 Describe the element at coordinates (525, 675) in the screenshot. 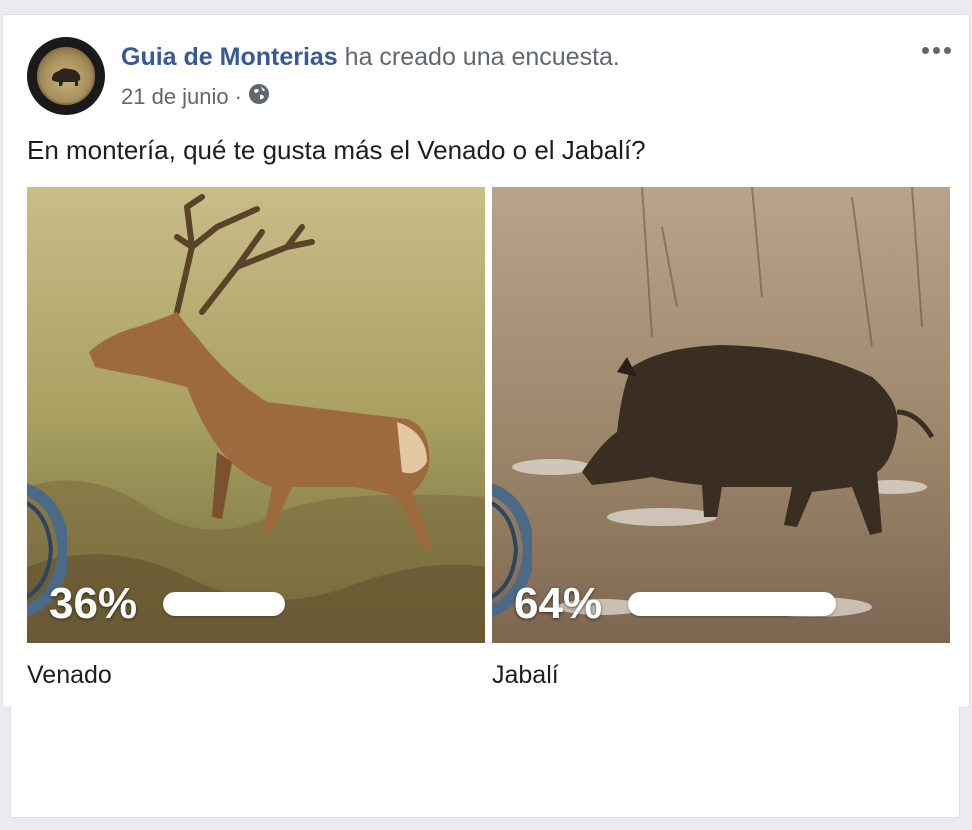

I see `option-label-jabali: Jabalí` at that location.